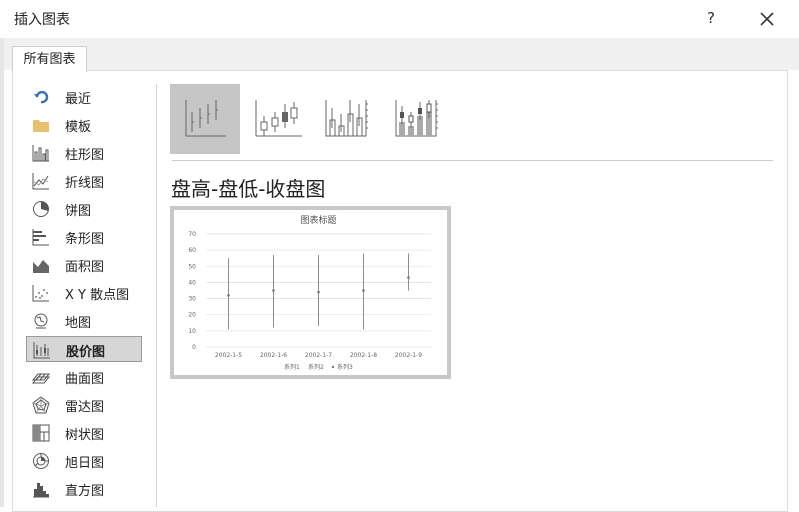 Image resolution: width=799 pixels, height=512 pixels. I want to click on sidebar-item-label: 地图, so click(78, 323).